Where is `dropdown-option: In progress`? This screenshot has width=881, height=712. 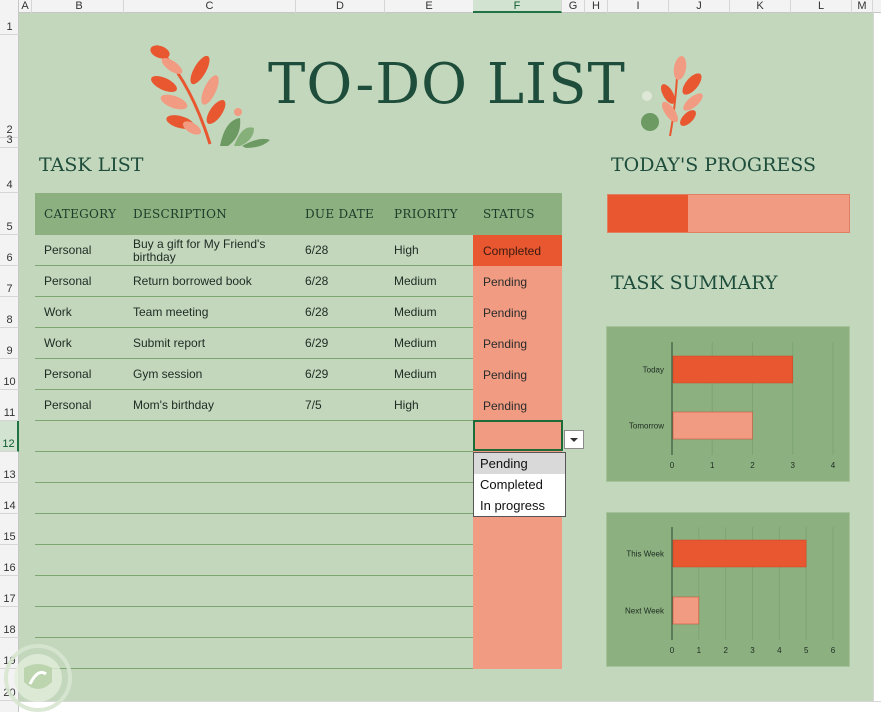
dropdown-option: In progress is located at coordinates (519, 505).